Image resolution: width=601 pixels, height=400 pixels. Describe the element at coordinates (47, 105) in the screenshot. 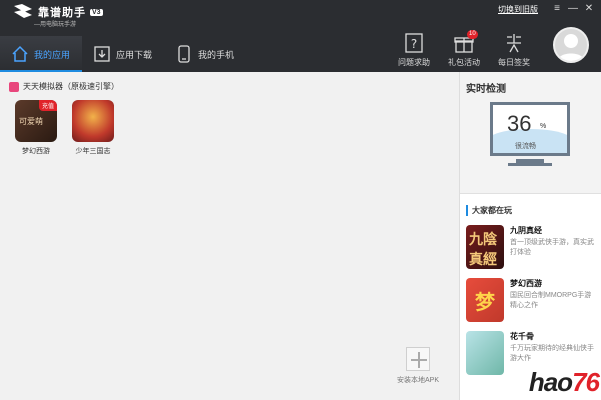

I see `game-tag: 充值` at that location.